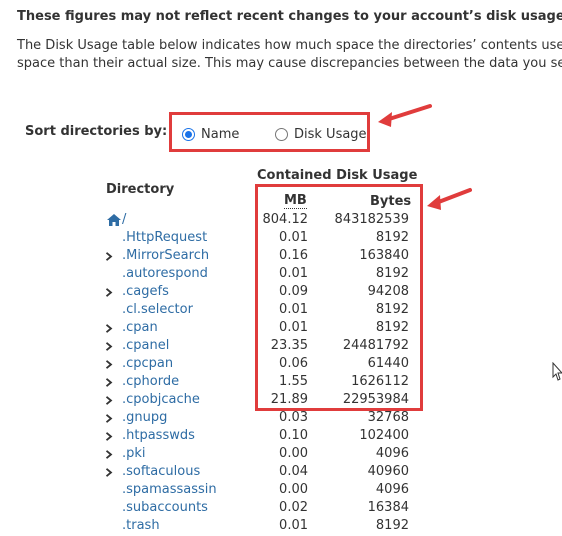  I want to click on table-row: .MirrorSearch 0.16 163840, so click(281, 256).